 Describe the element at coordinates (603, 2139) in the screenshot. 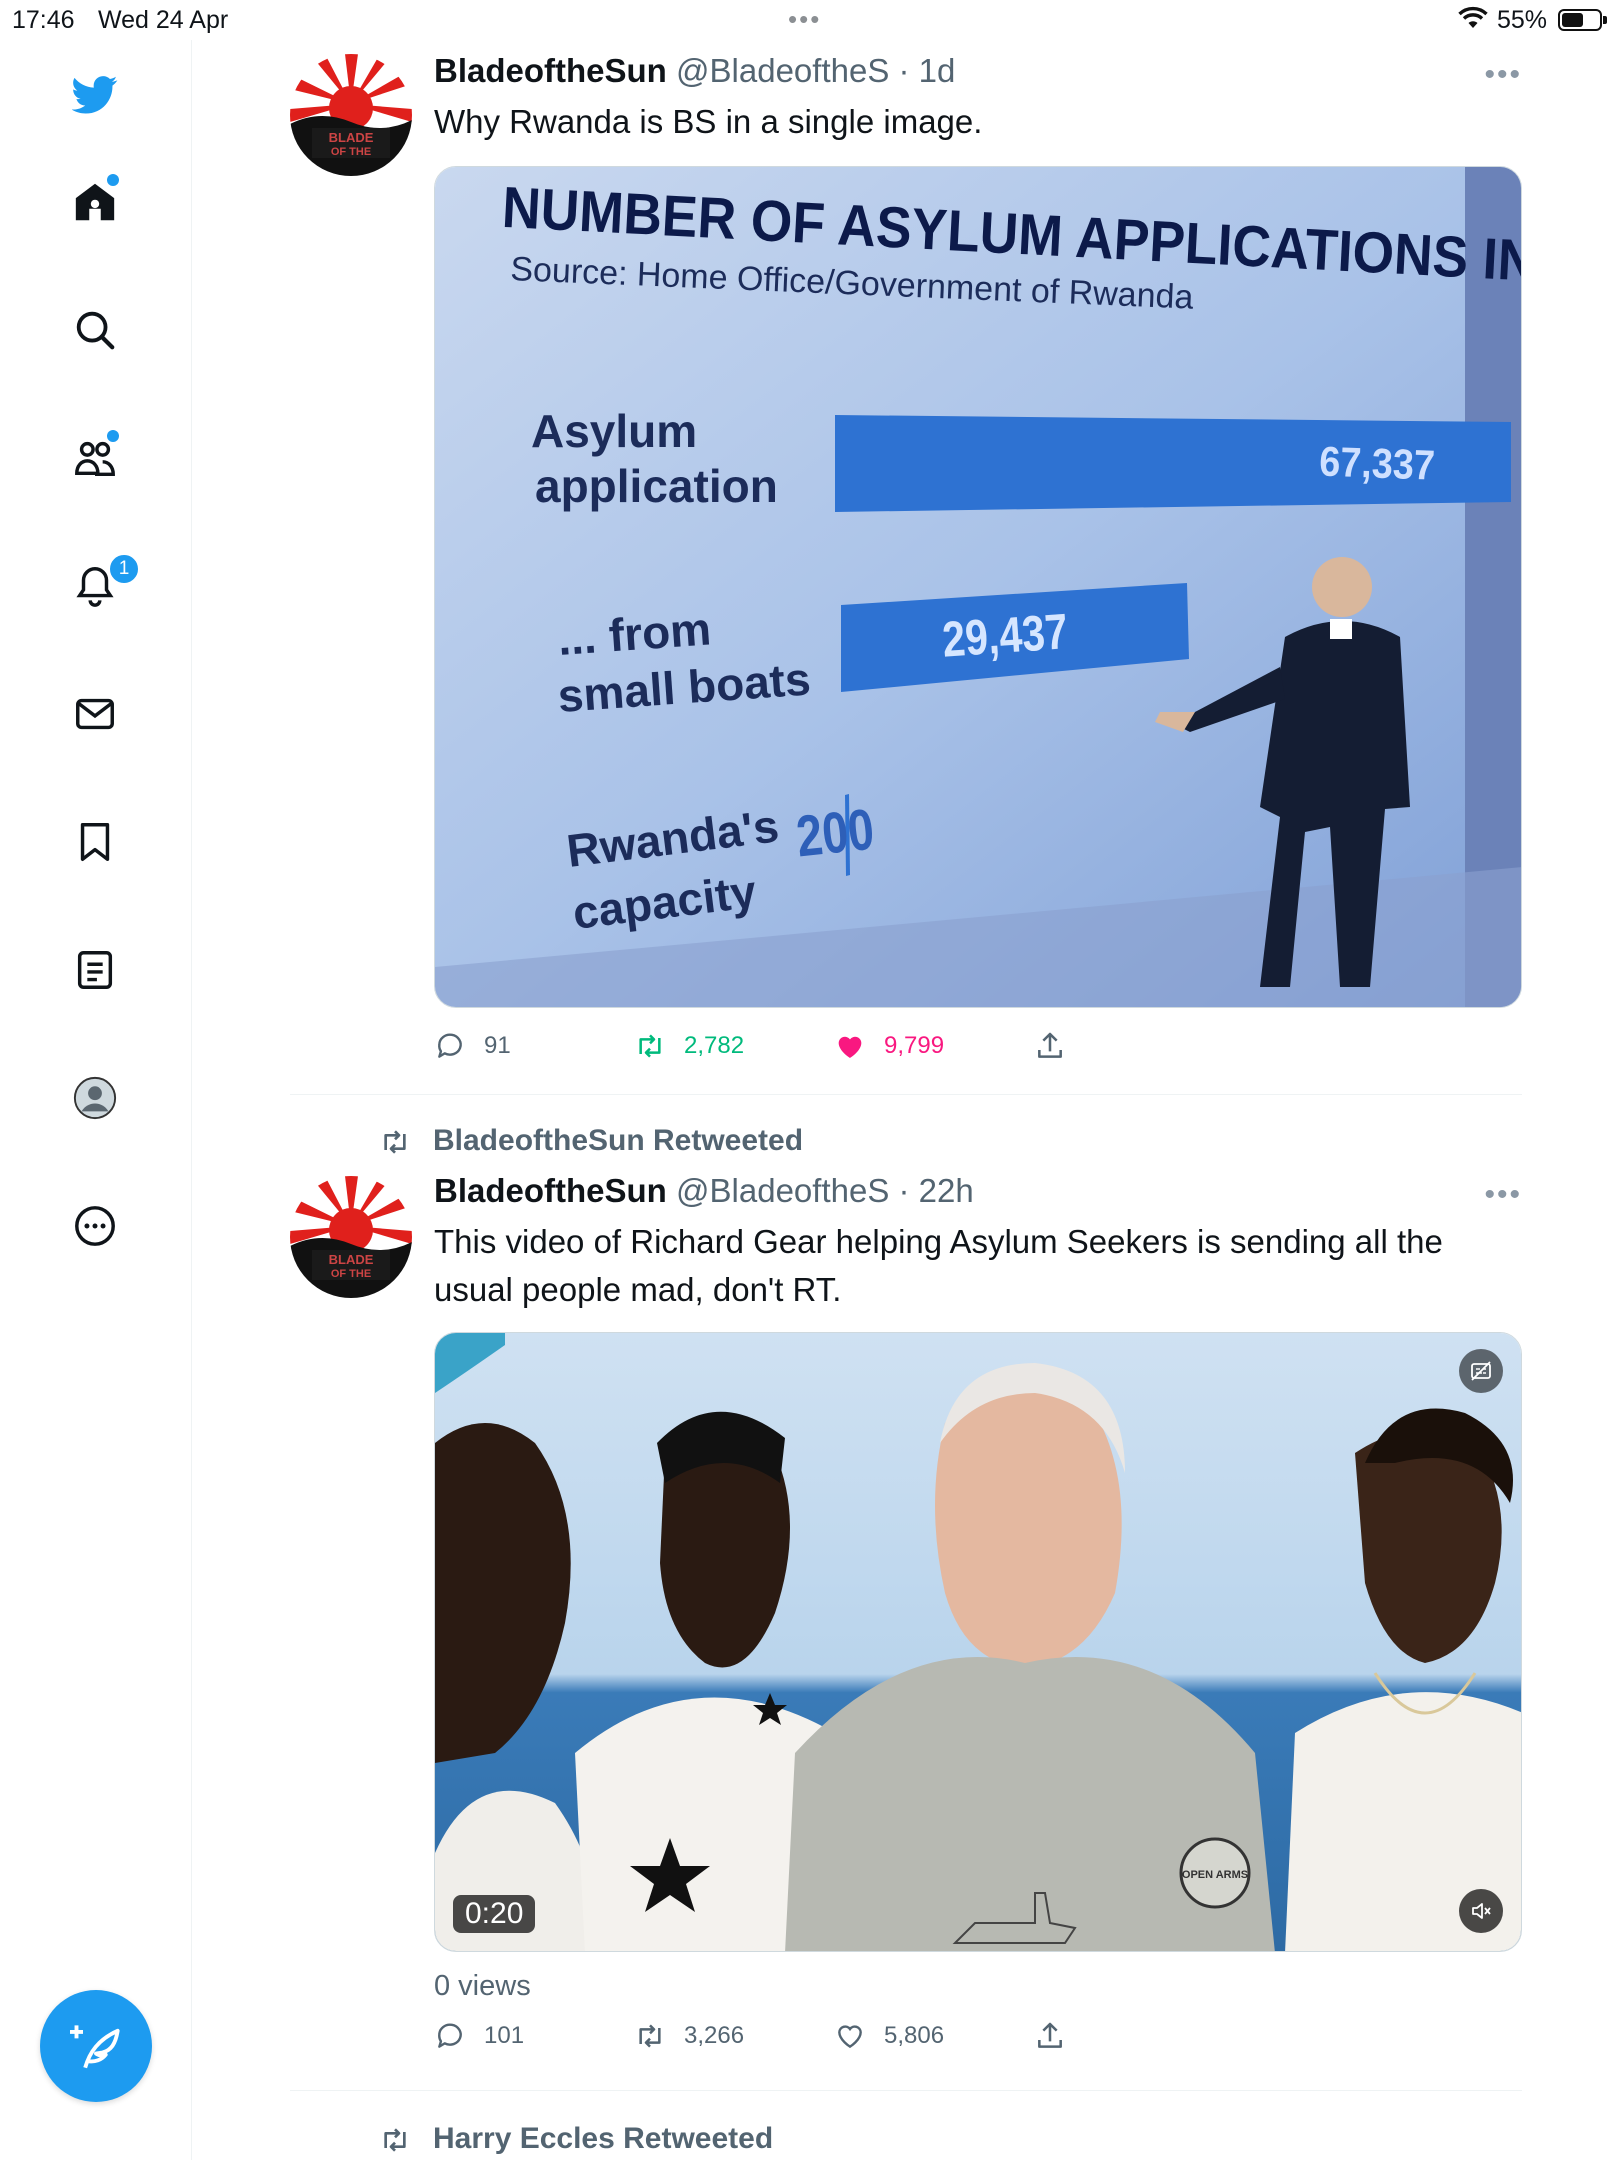

I see `retweeted-by-label: Harry Eccles Retweeted` at that location.